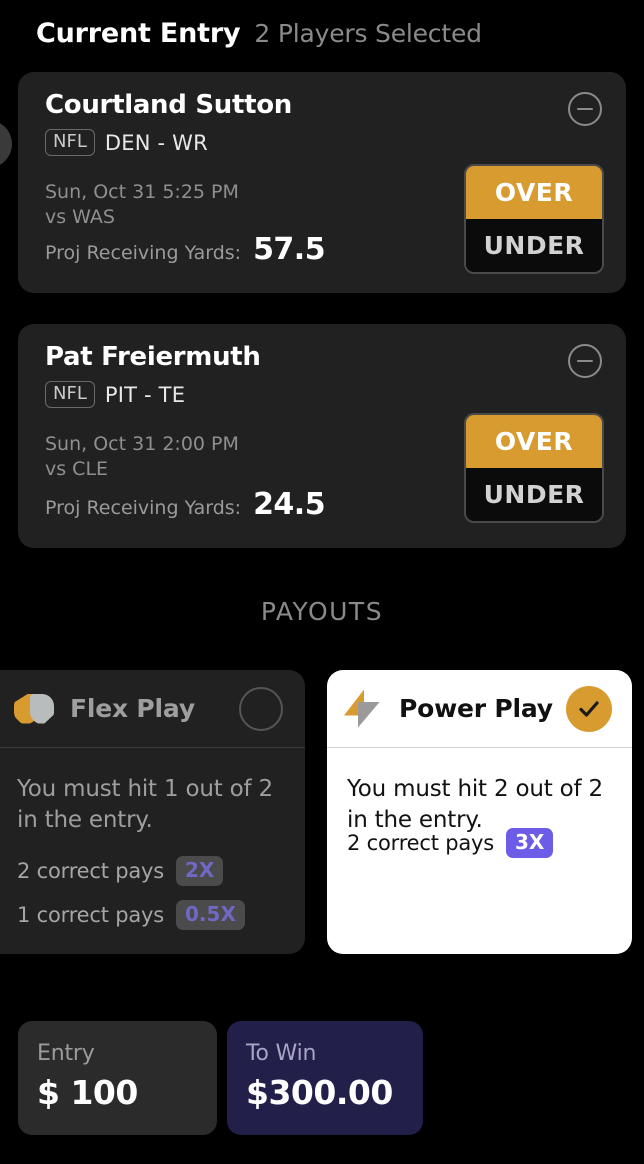  I want to click on payout-rules: 2 correct pays 3X, so click(450, 836).